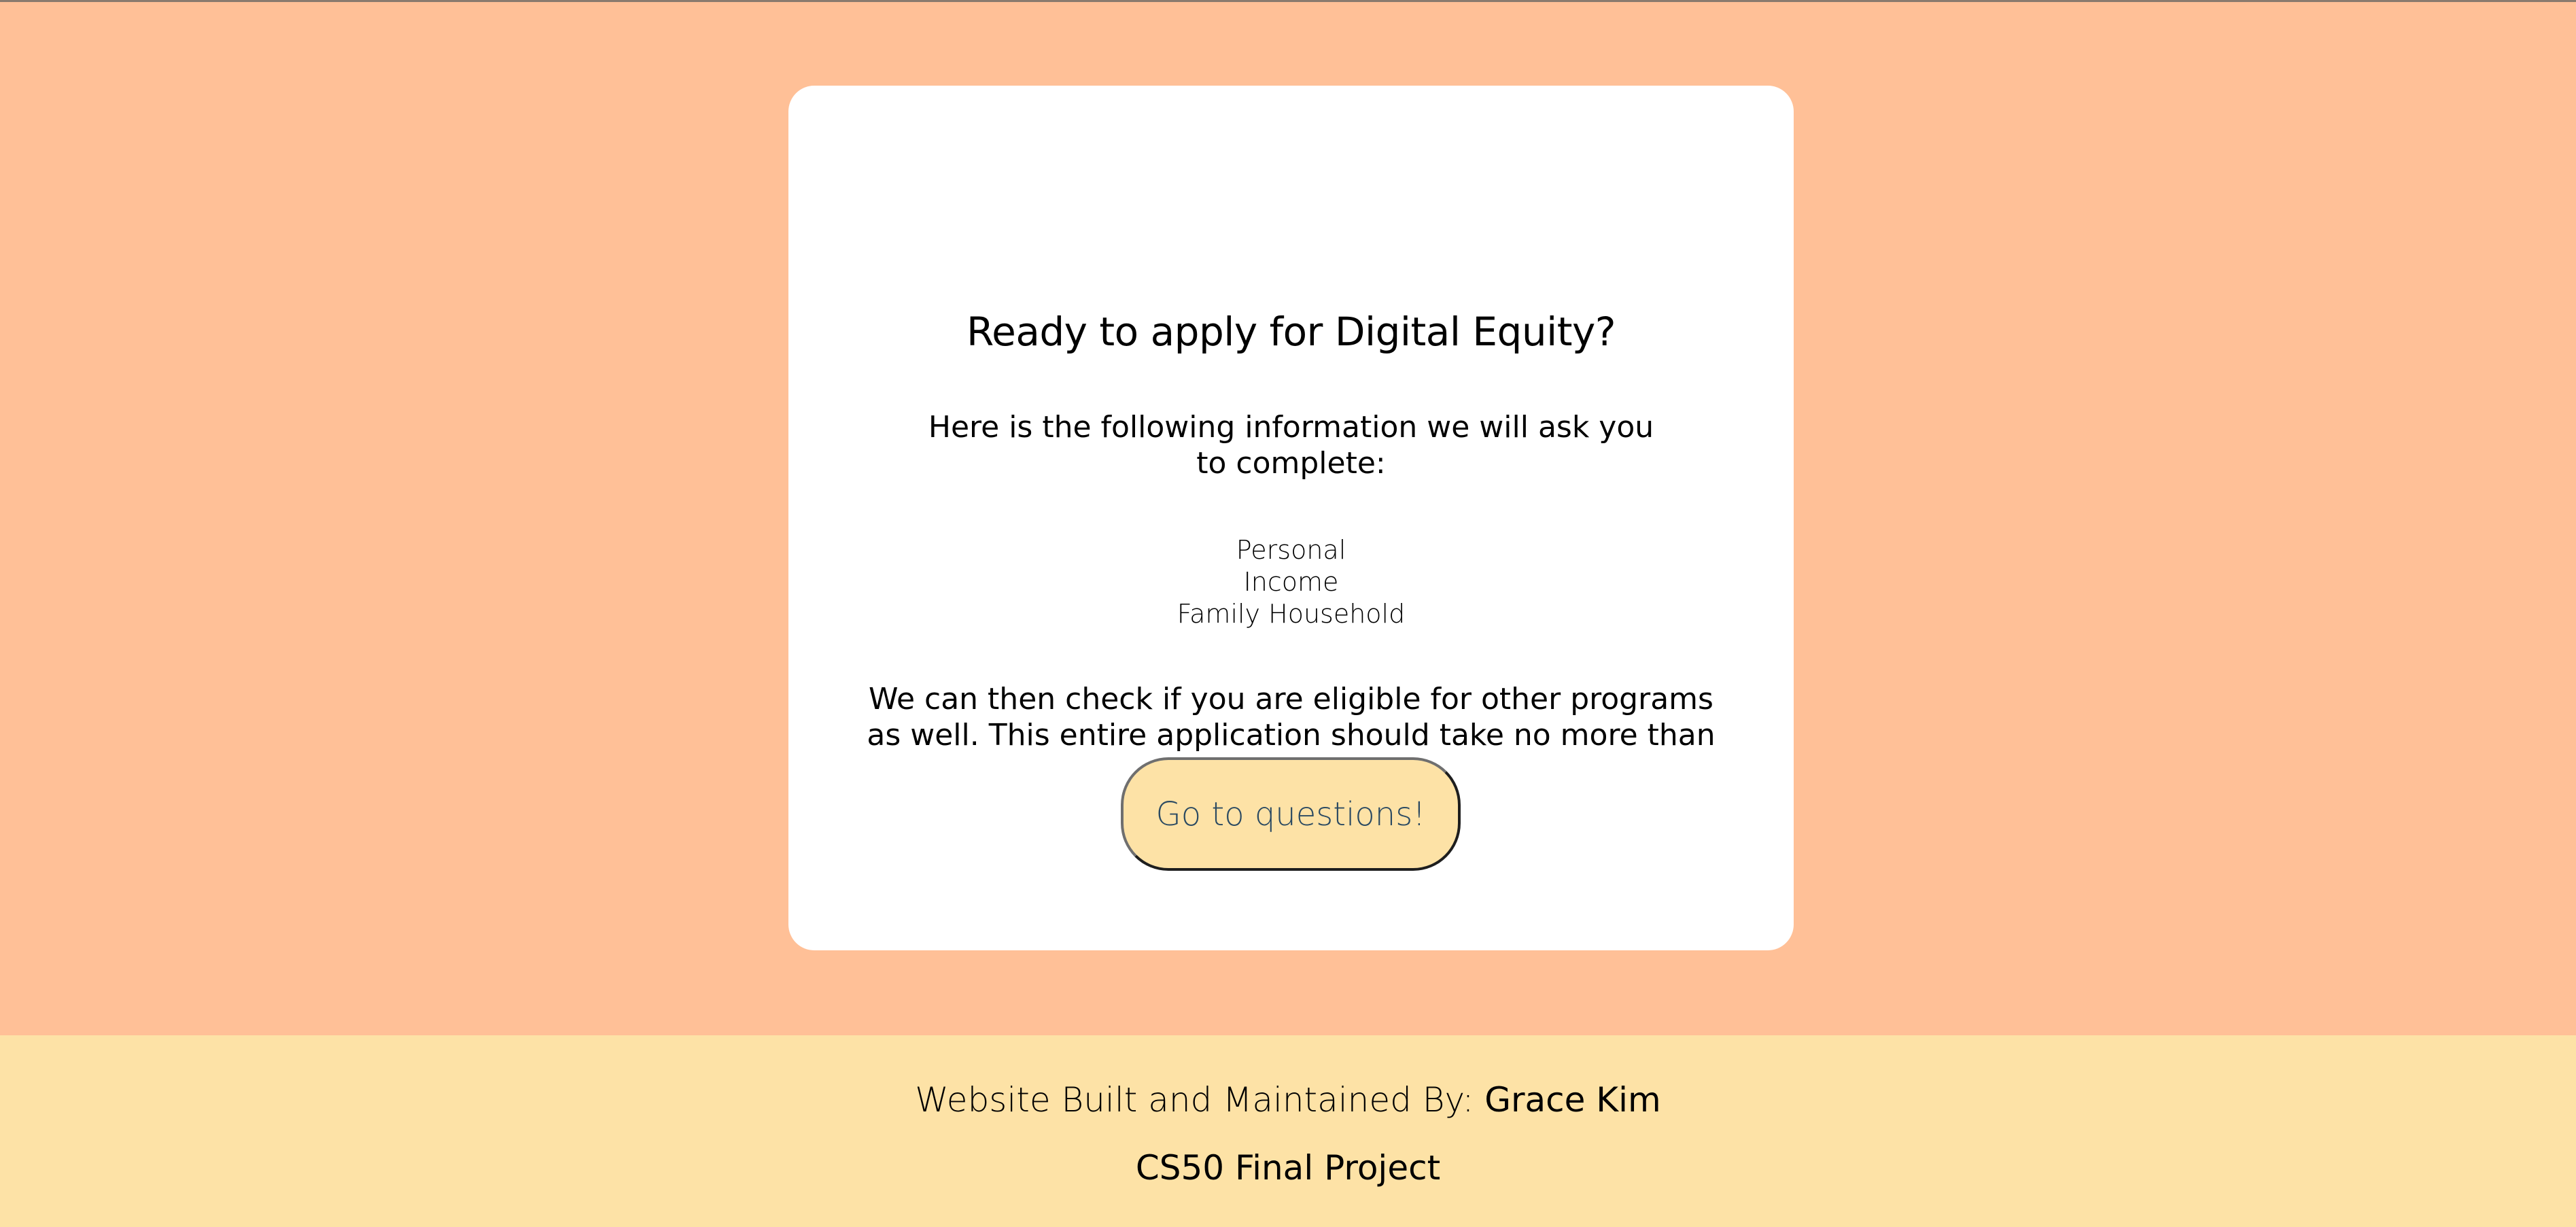 The image size is (2576, 1227). I want to click on info-section-list: Personal Income Family Household, so click(1291, 582).